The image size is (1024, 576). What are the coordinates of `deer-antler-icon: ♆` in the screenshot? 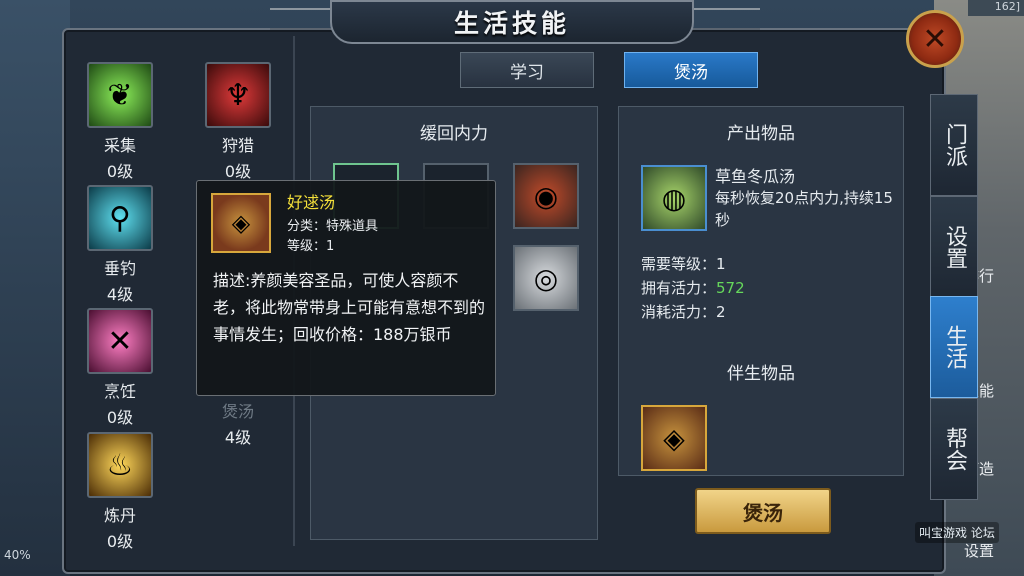 It's located at (238, 95).